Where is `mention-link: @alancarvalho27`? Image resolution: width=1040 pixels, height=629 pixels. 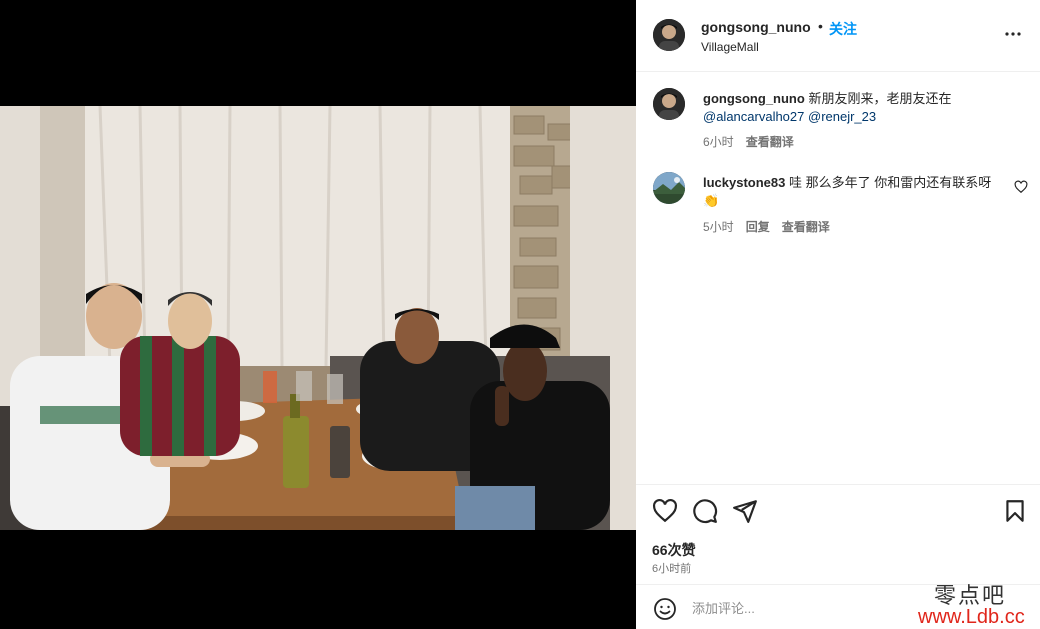
mention-link: @alancarvalho27 is located at coordinates (753, 116).